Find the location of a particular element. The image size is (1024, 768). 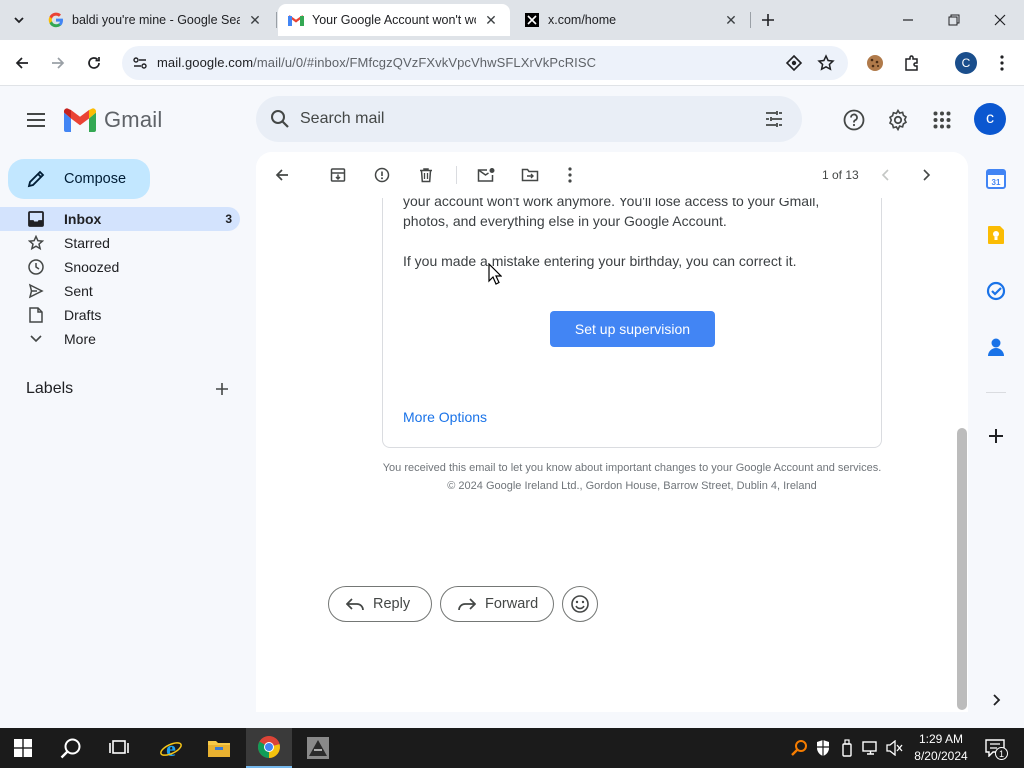

minimize-button is located at coordinates (908, 20).